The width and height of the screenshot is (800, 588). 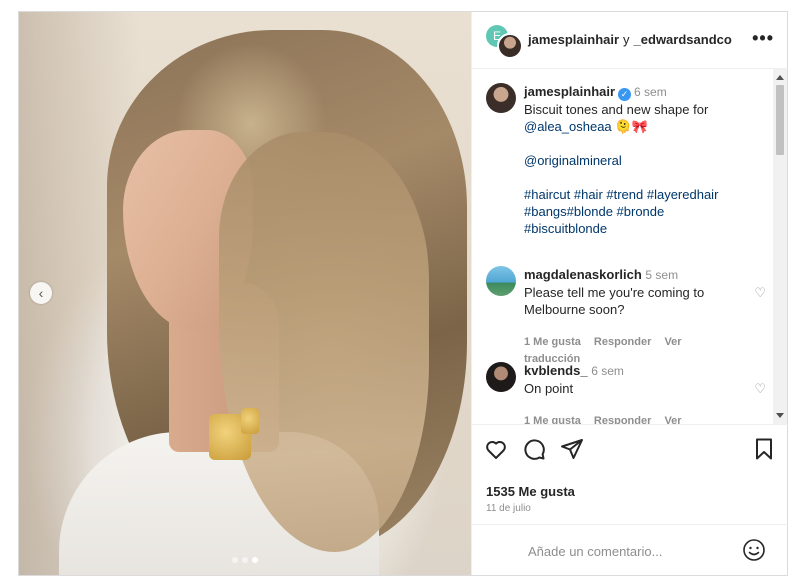 I want to click on share-send-icon, so click(x=572, y=449).